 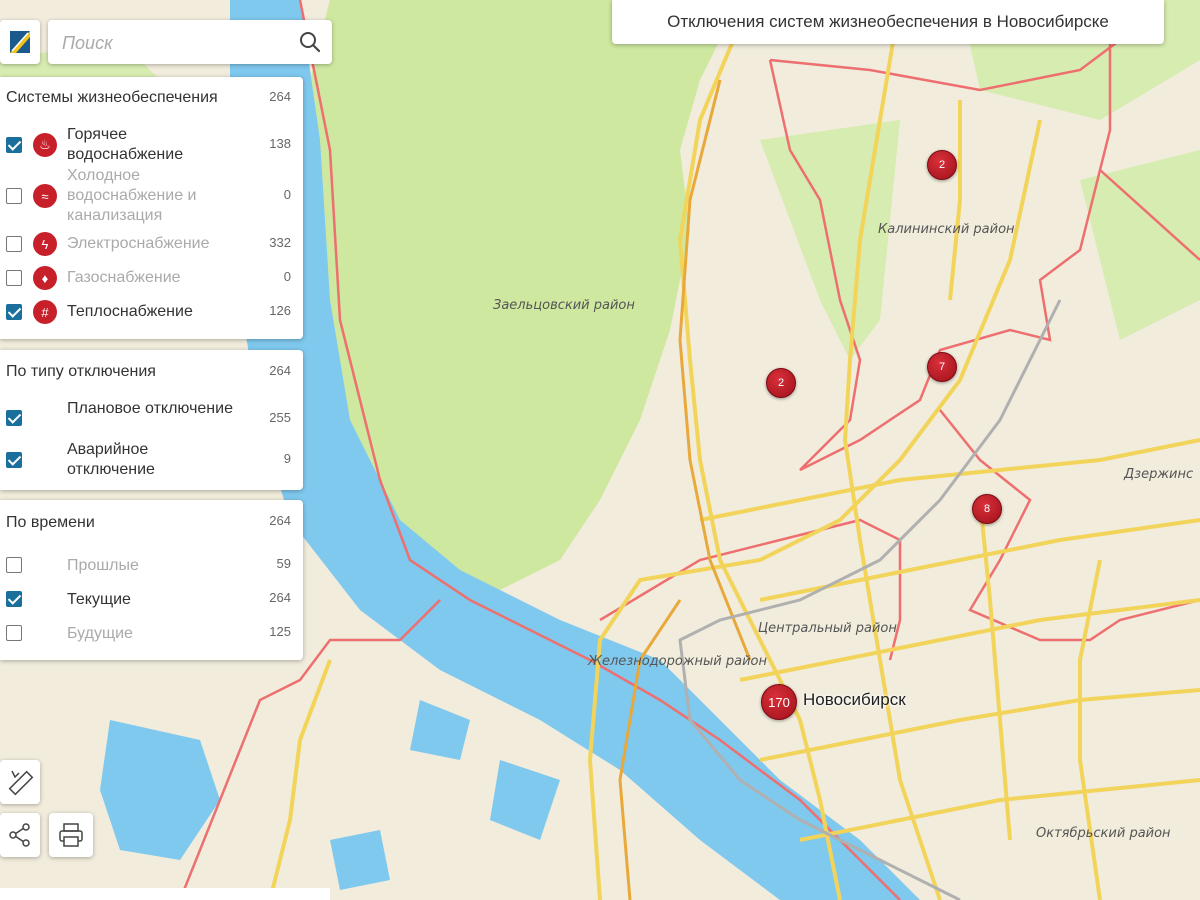 I want to click on bottom-bar, so click(x=165, y=894).